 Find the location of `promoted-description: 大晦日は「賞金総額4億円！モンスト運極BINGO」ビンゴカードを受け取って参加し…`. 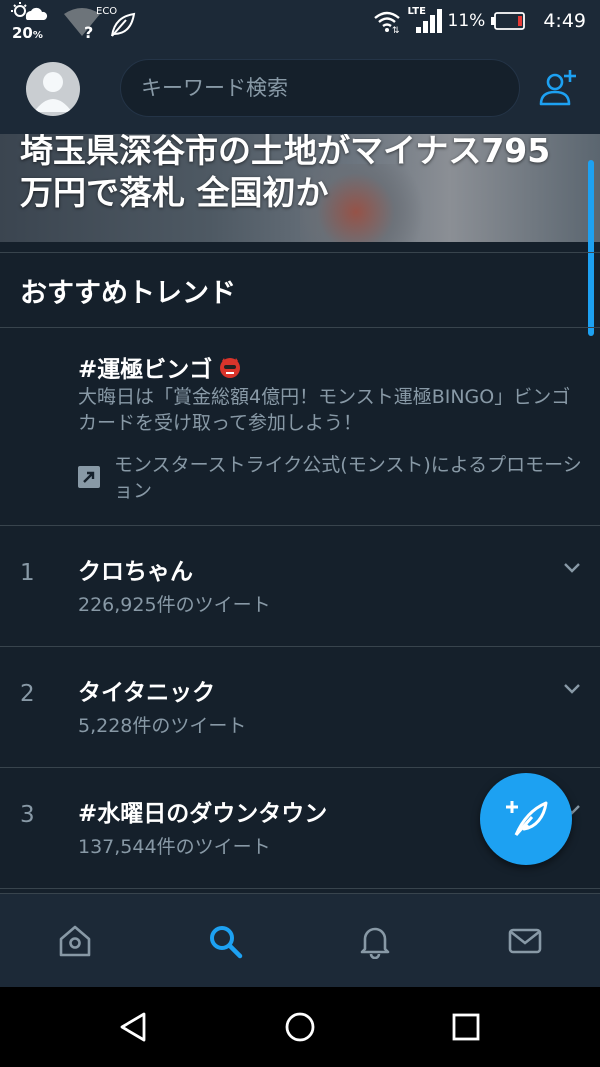

promoted-description: 大晦日は「賞金総額4億円！モンスト運極BINGO」ビンゴカードを受け取って参加し… is located at coordinates (324, 410).